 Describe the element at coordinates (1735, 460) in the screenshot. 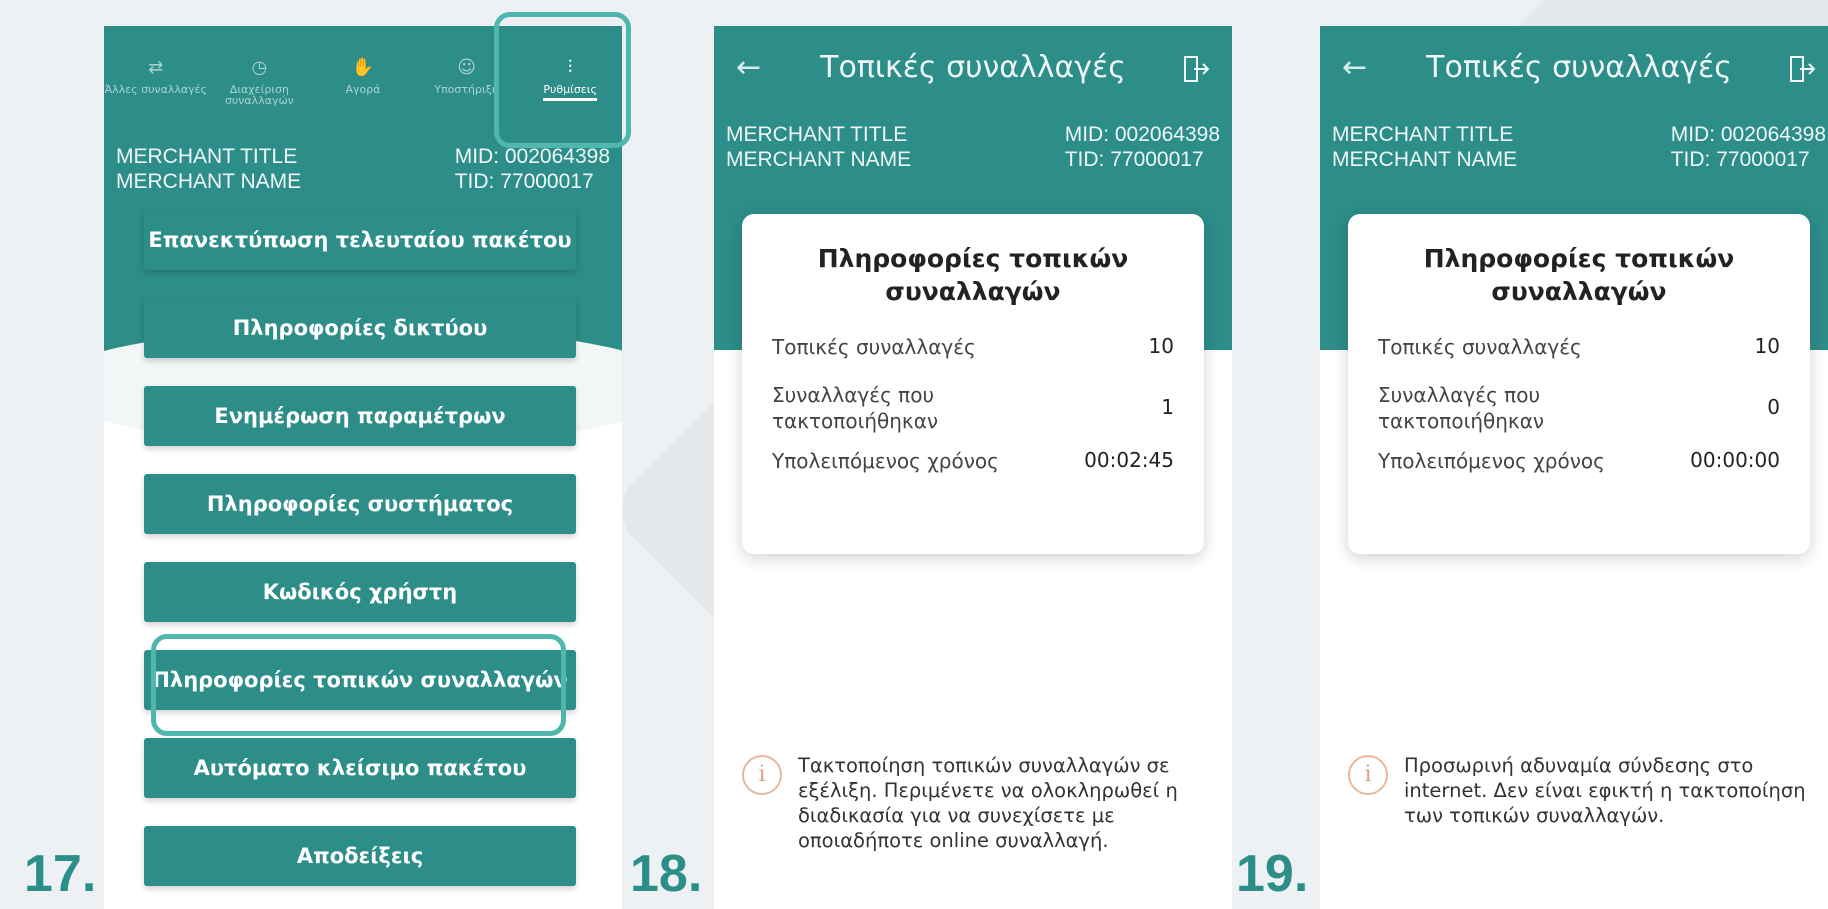

I see `row-value: 00:00:00` at that location.